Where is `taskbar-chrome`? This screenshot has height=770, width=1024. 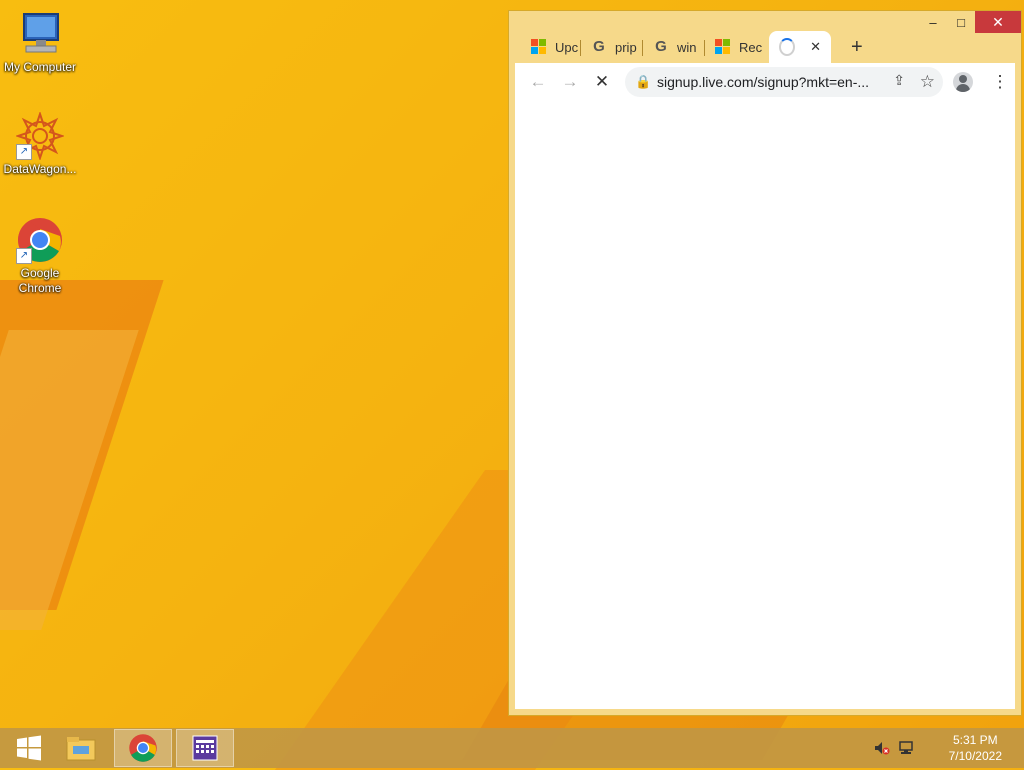 taskbar-chrome is located at coordinates (143, 748).